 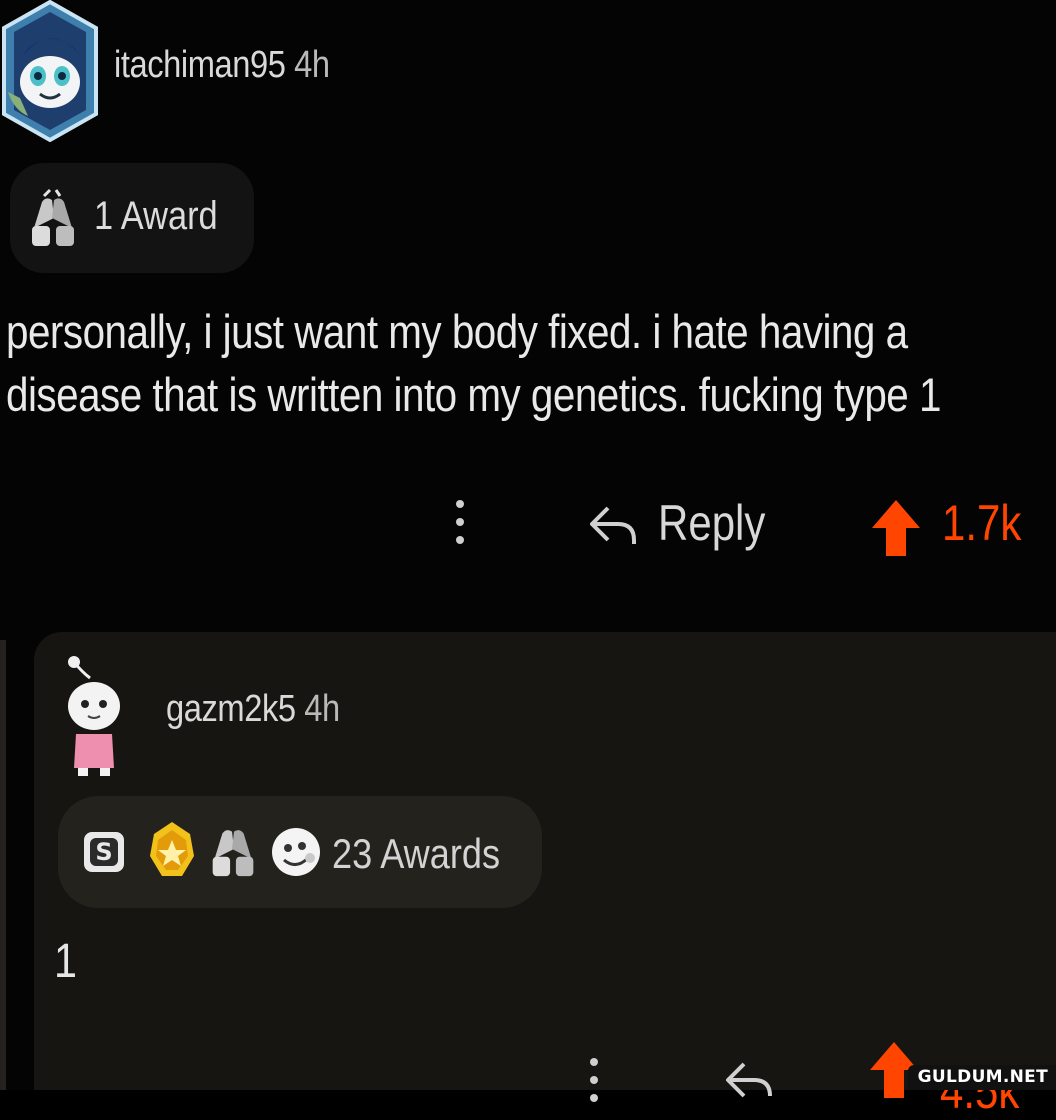 I want to click on comment-meta: itachiman95 4h, so click(x=222, y=65).